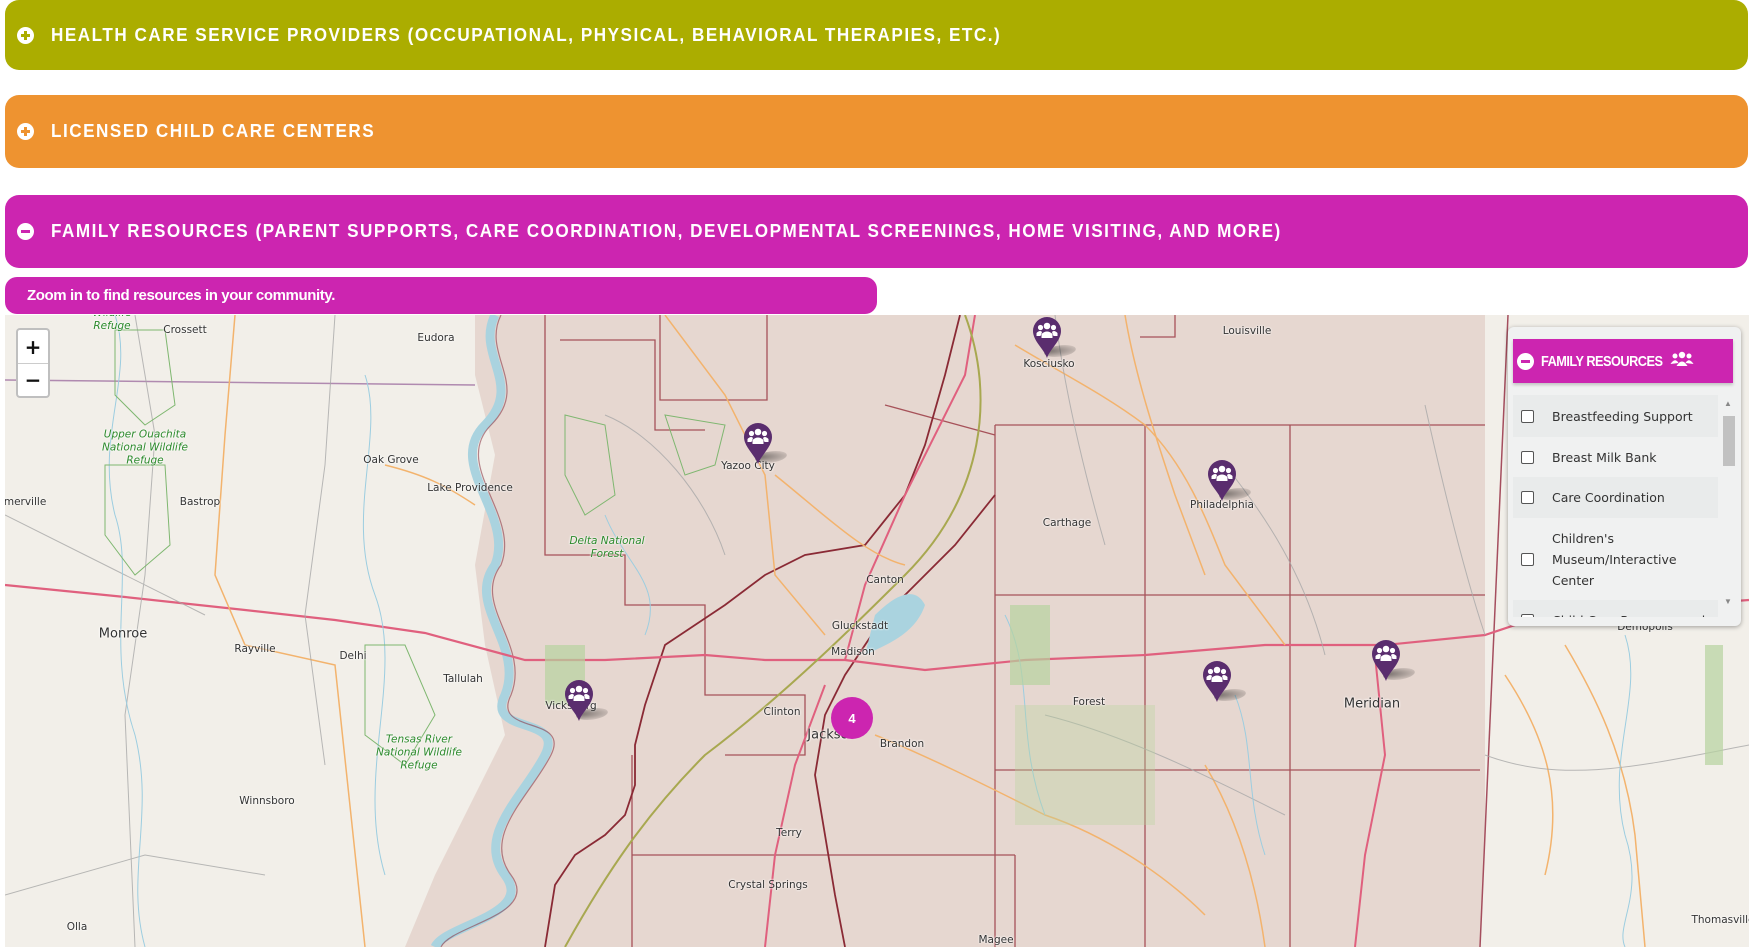 Image resolution: width=1749 pixels, height=947 pixels. Describe the element at coordinates (1720, 920) in the screenshot. I see `place-label: Thomasville` at that location.